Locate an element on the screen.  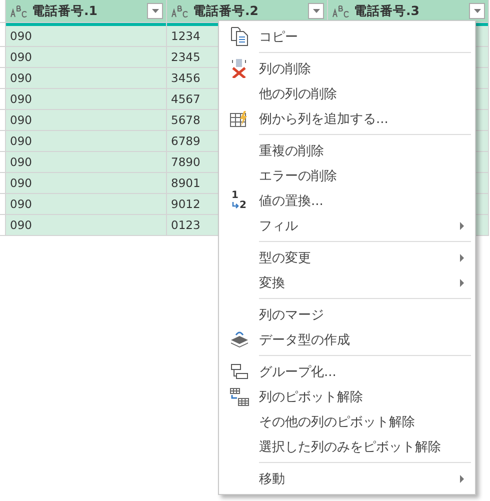
column-header: 電話番号.2 is located at coordinates (247, 11).